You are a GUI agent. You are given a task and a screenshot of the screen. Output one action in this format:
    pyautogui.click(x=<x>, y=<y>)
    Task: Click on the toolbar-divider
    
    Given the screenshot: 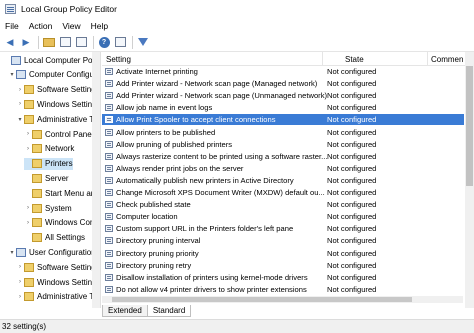 What is the action you would take?
    pyautogui.click(x=38, y=42)
    